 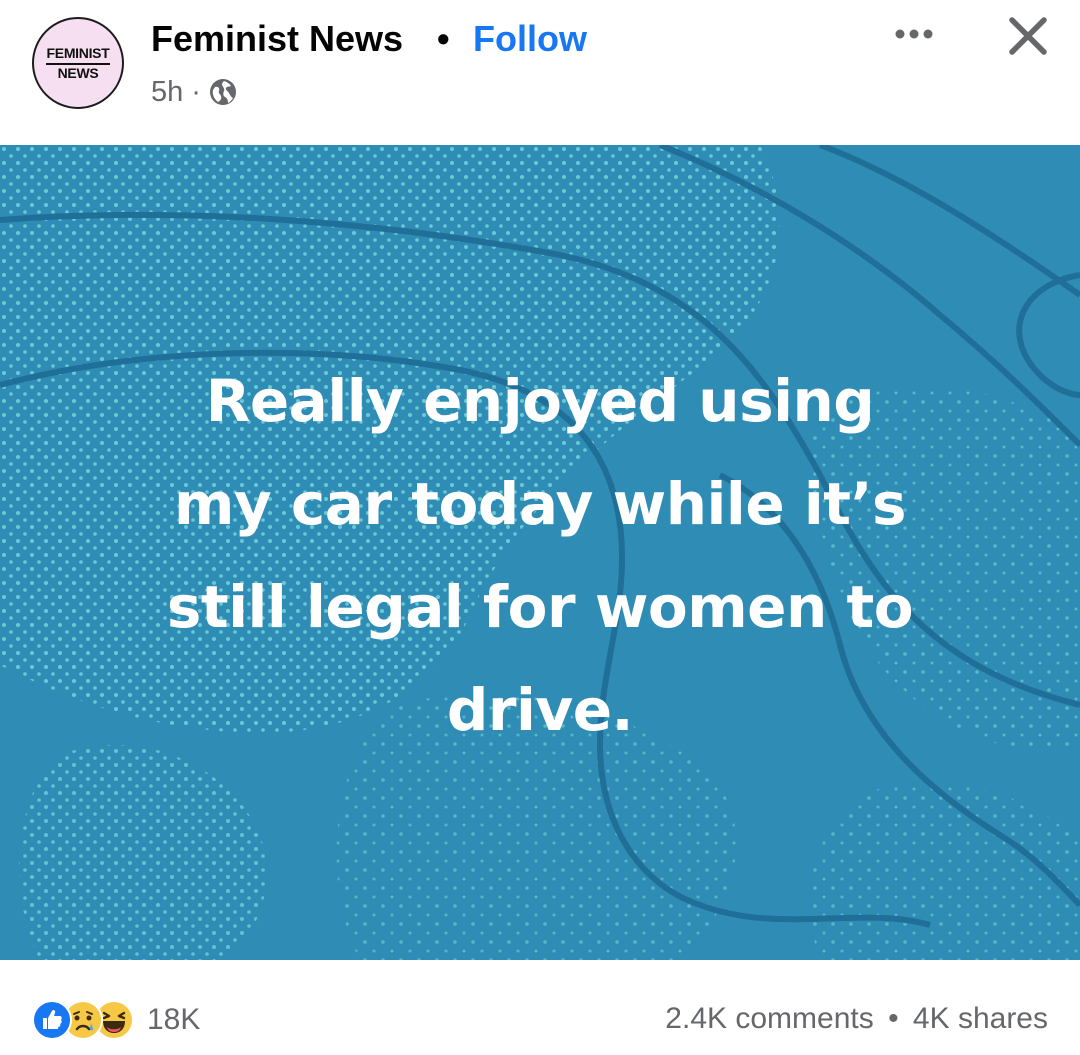 What do you see at coordinates (78, 52) in the screenshot?
I see `avatar-text-line1: FEMINIST` at bounding box center [78, 52].